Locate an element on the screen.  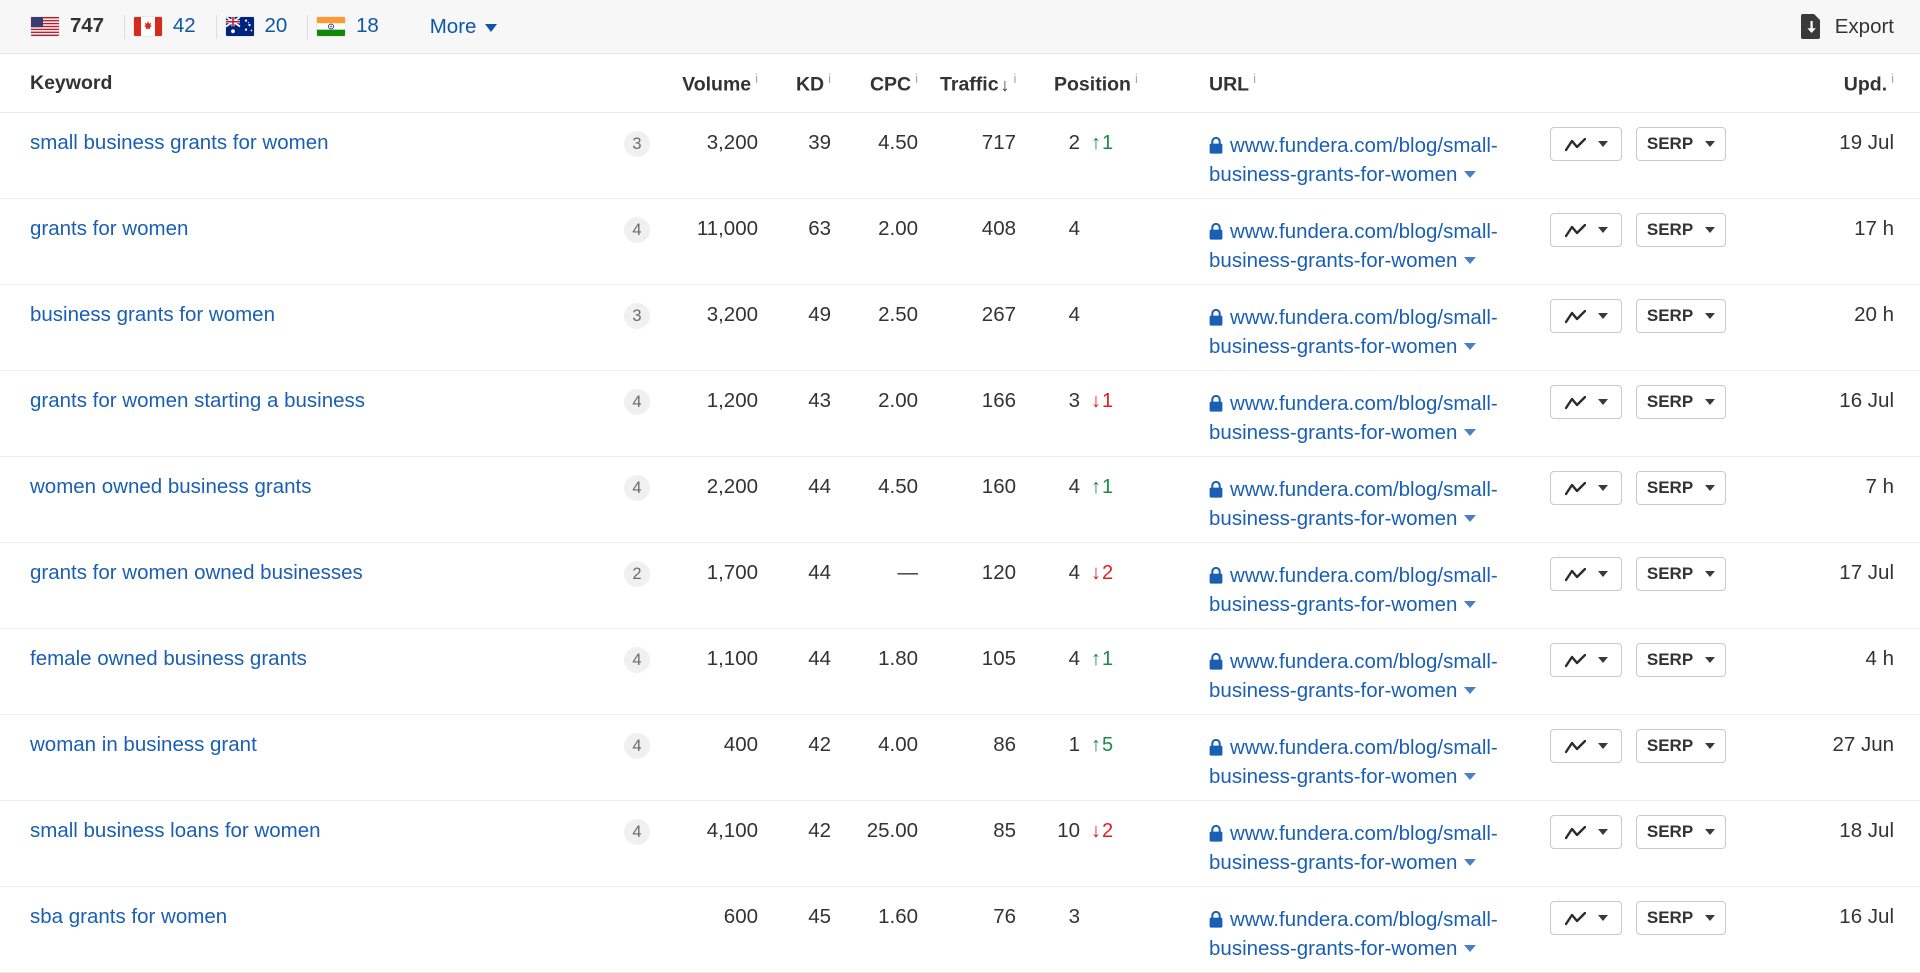
keyword-link: woman in business grant is located at coordinates (143, 744).